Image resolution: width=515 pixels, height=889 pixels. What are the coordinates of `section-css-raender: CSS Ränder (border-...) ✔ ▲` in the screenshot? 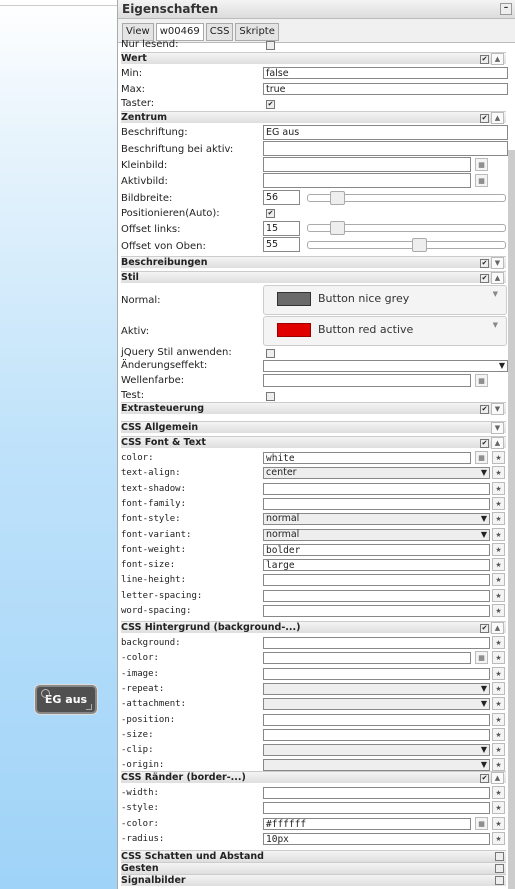 It's located at (313, 777).